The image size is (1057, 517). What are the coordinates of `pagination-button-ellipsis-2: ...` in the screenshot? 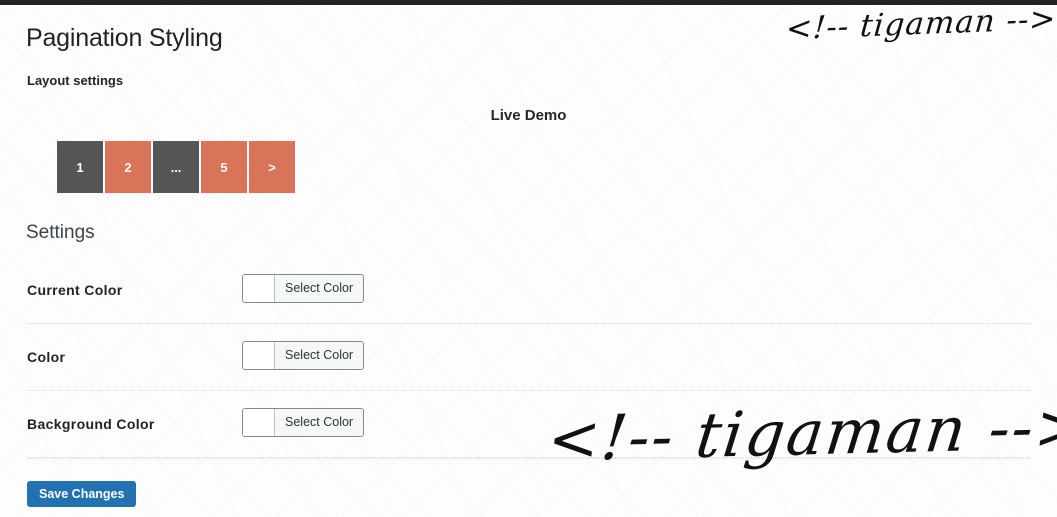 It's located at (176, 167).